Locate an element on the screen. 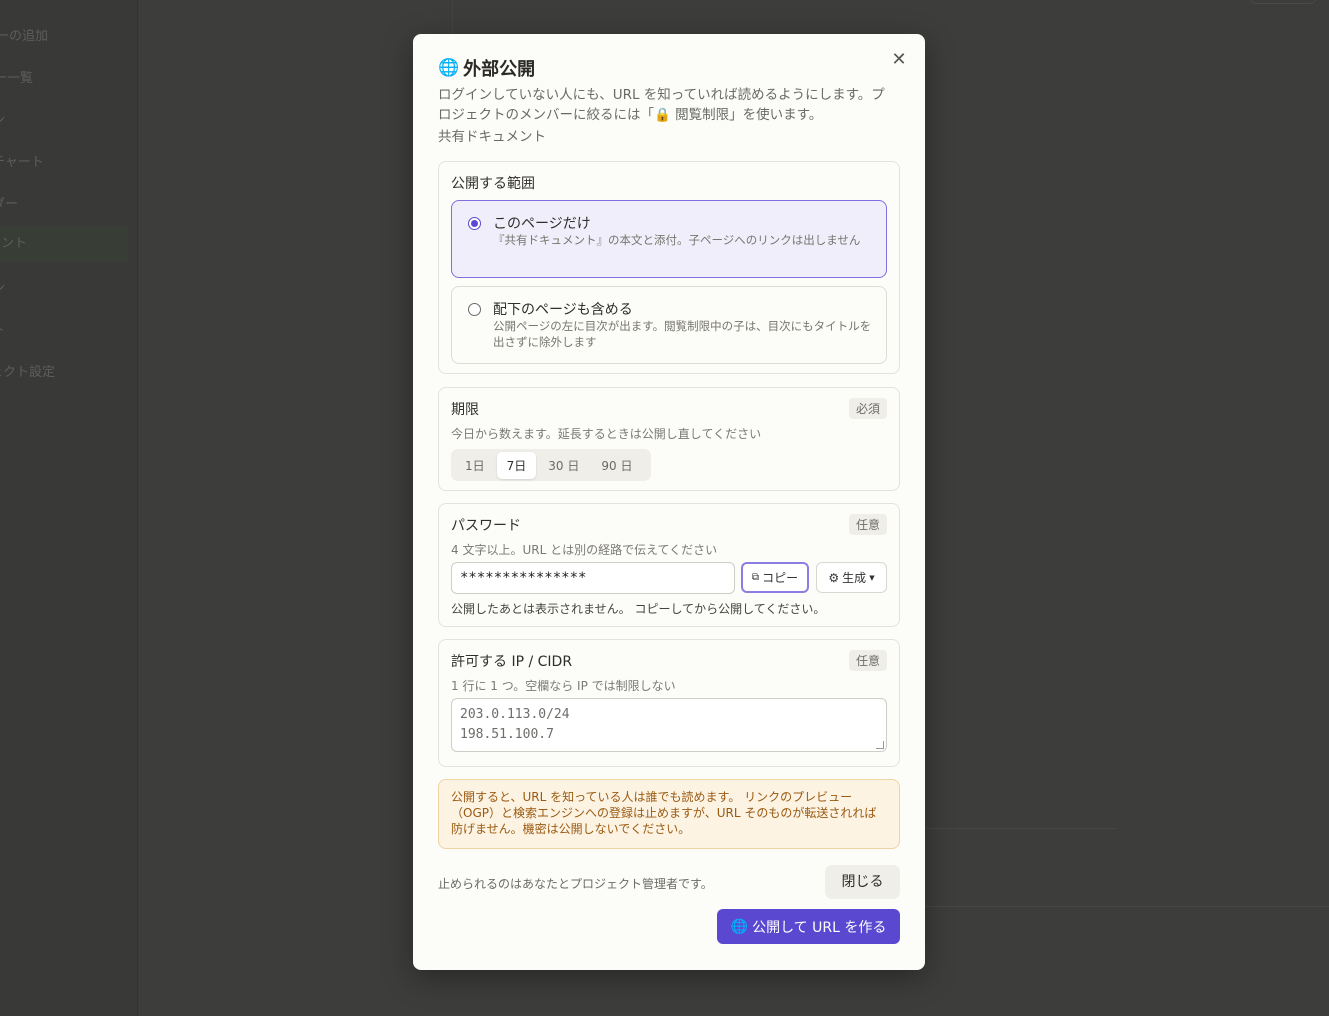  password-note: 公開したあとは表示されません。 コピーしてから公開してください。 is located at coordinates (638, 609).